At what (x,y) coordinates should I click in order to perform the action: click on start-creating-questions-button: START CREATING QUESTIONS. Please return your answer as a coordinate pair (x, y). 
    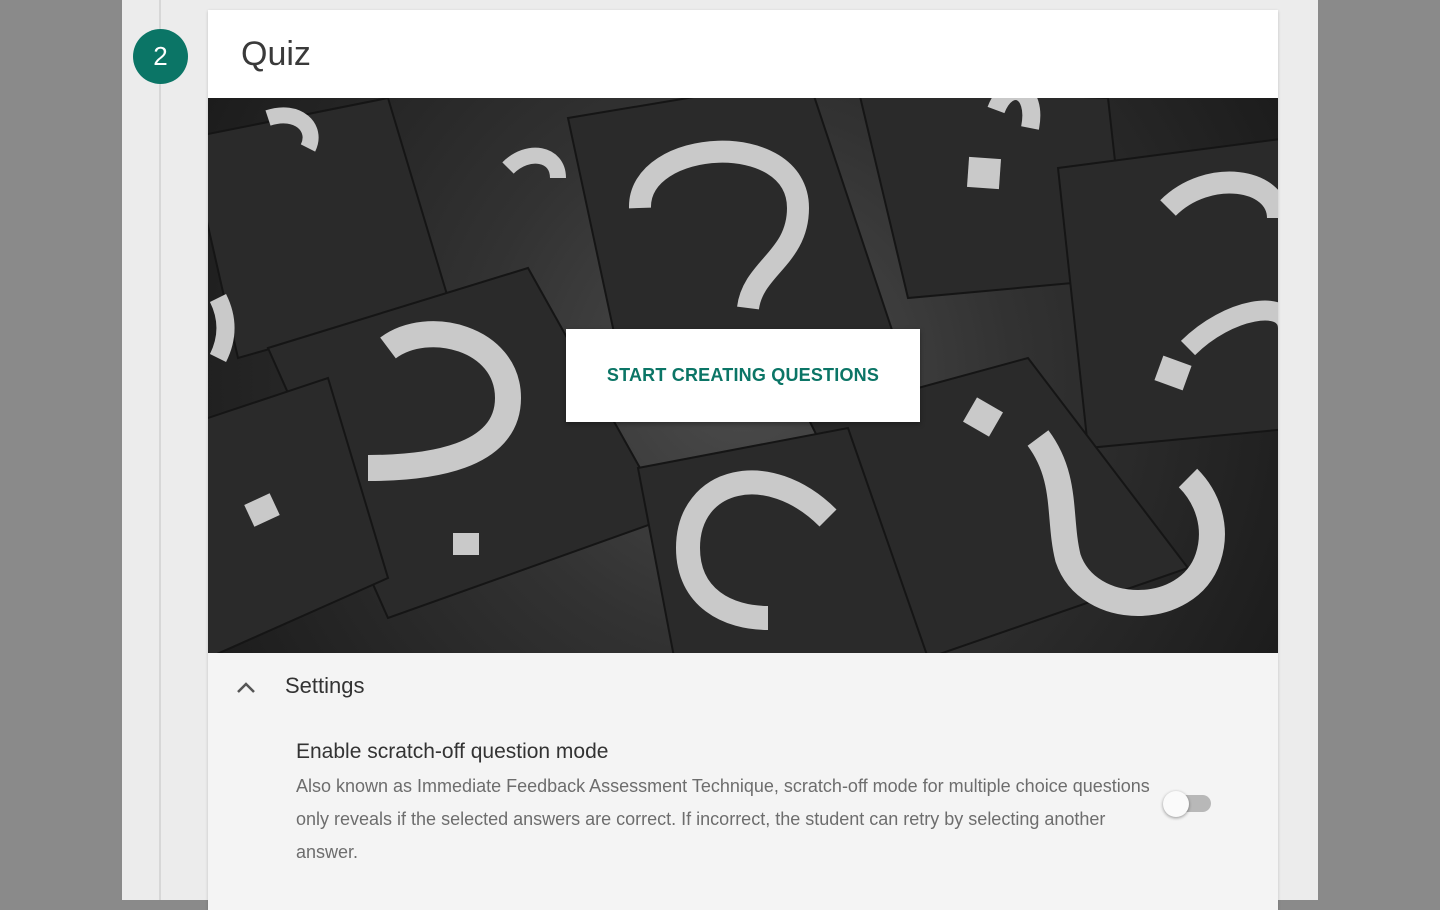
    Looking at the image, I should click on (743, 375).